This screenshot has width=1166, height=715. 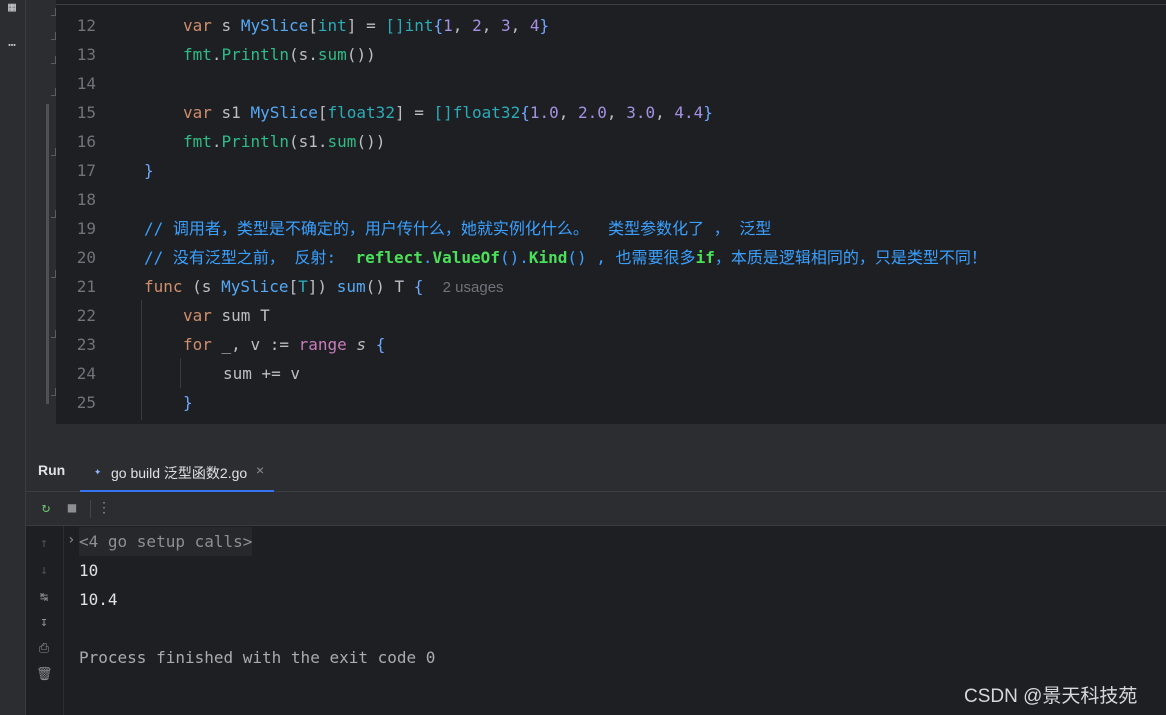 I want to click on element-type: int, so click(x=419, y=25).